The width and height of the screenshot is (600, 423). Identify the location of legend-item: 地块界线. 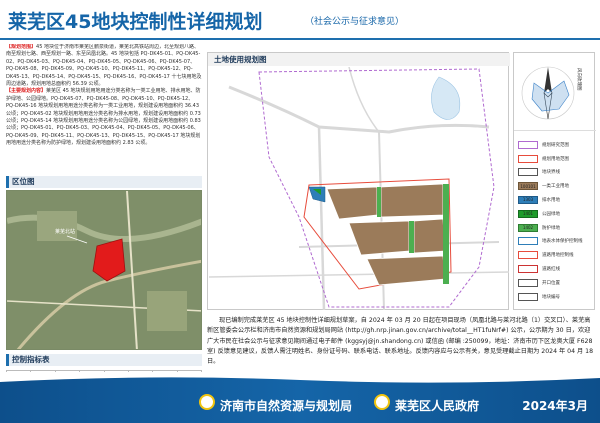
(556, 173).